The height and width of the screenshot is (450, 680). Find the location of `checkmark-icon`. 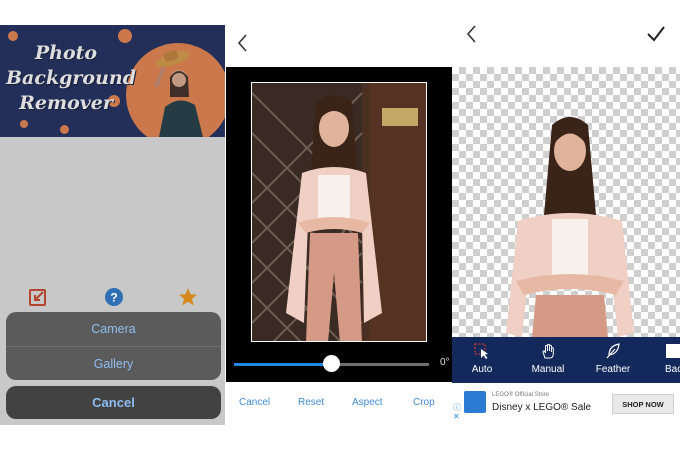

checkmark-icon is located at coordinates (656, 34).